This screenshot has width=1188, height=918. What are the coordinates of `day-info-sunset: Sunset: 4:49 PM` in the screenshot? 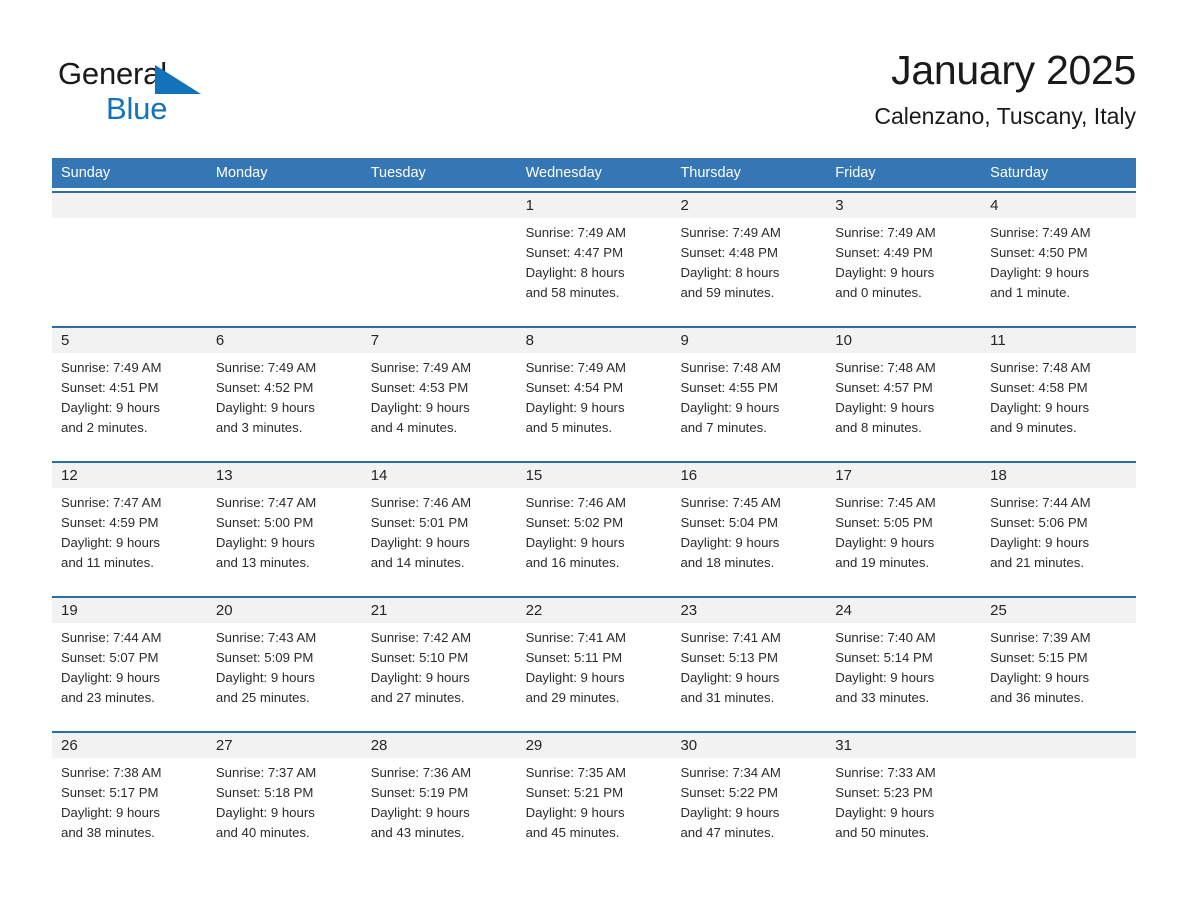 It's located at (884, 252).